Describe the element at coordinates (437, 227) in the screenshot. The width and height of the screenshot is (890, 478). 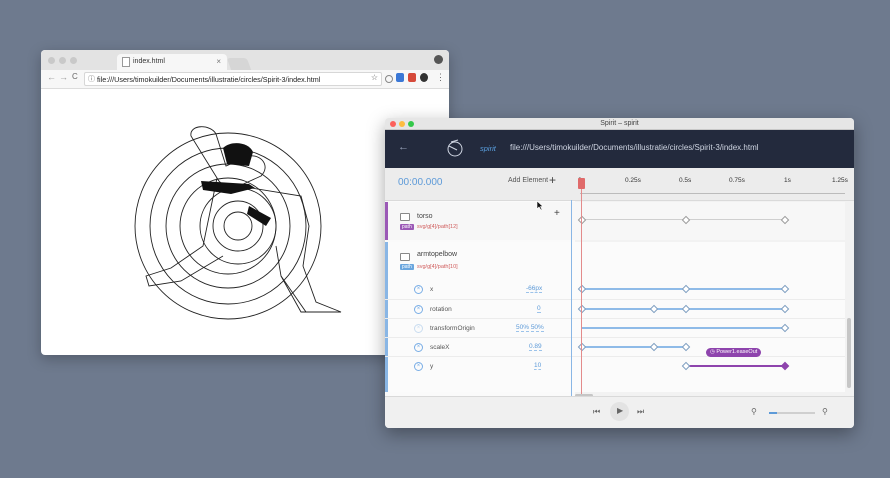
I see `element-selector: svg/g[4]/path[12]` at that location.